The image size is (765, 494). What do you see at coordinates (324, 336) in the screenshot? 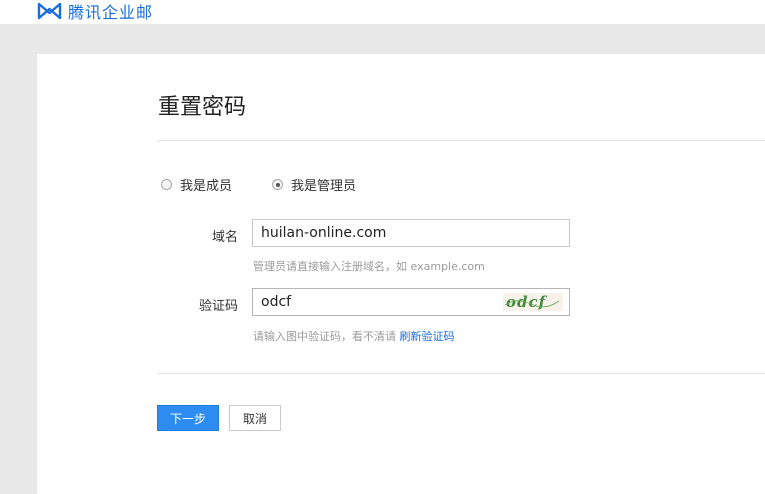
I see `captcha-hint-text: 请输入图中验证码，看不清请` at bounding box center [324, 336].